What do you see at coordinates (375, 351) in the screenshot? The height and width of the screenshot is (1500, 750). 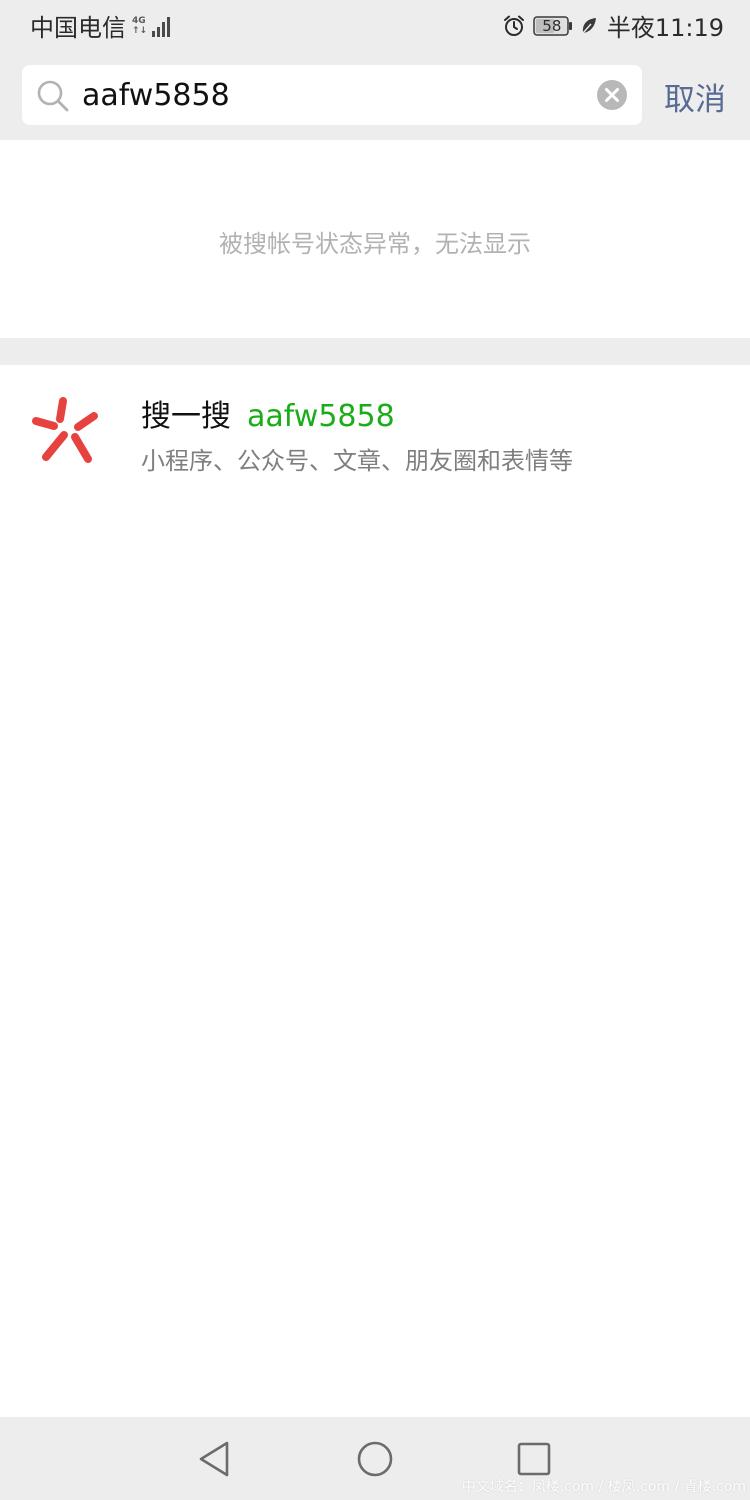 I see `section-divider` at bounding box center [375, 351].